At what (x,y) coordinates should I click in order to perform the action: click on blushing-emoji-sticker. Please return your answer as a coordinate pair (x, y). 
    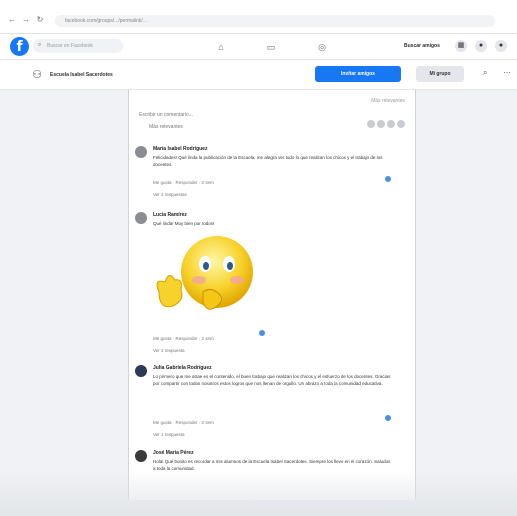
    Looking at the image, I should click on (204, 273).